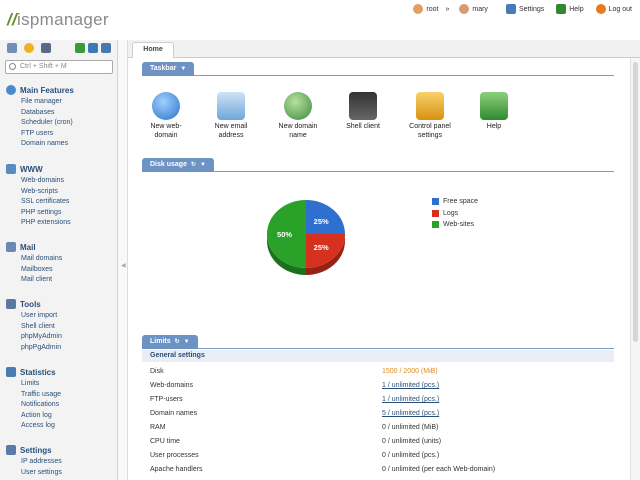 The height and width of the screenshot is (480, 640). Describe the element at coordinates (41, 395) in the screenshot. I see `sidebar-item-traffic-usage: Traffic usage` at that location.